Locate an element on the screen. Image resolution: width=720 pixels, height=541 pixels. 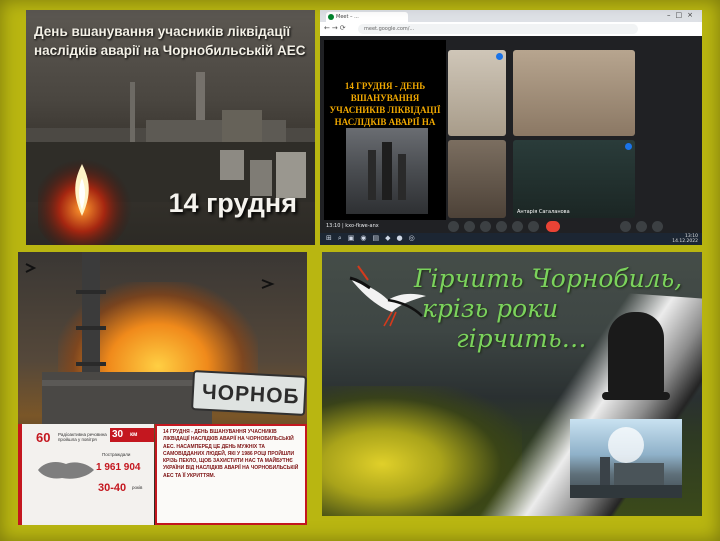
raise-hand-icon is located at coordinates (501, 226).